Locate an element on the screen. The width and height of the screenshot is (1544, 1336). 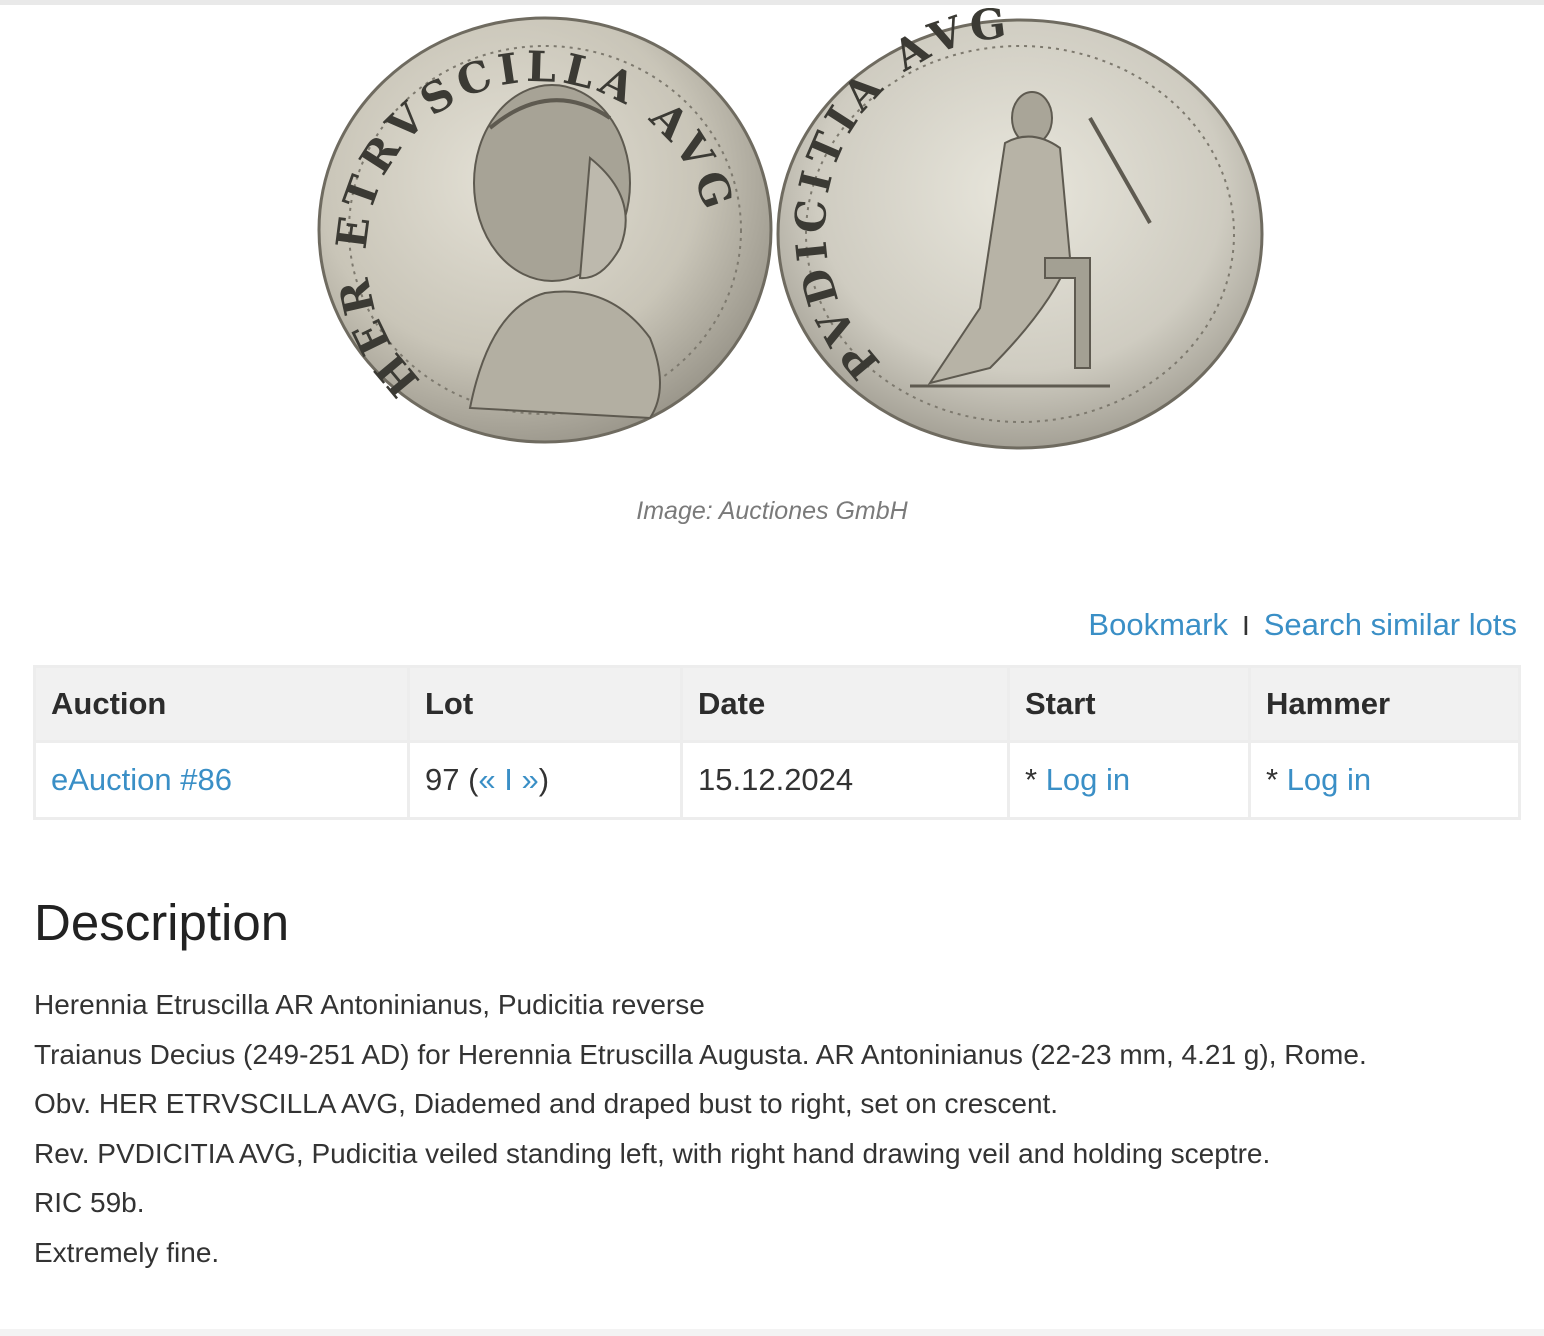
hammer-cell: * Log in is located at coordinates (1384, 780).